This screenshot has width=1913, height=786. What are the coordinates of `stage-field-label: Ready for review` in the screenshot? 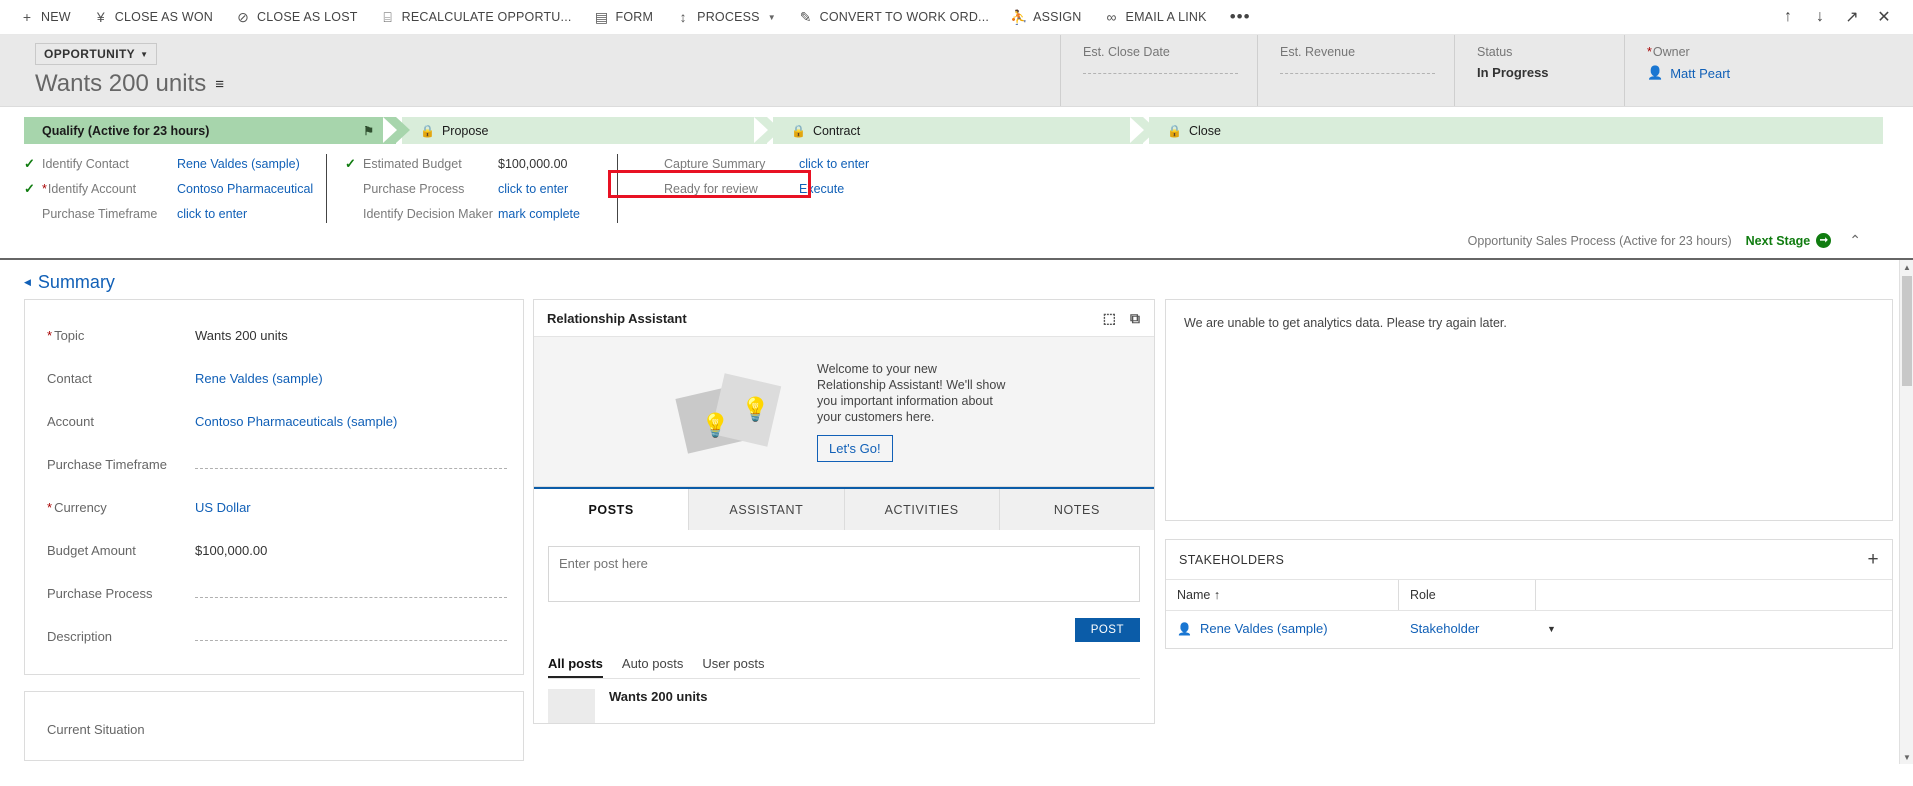 It's located at (711, 188).